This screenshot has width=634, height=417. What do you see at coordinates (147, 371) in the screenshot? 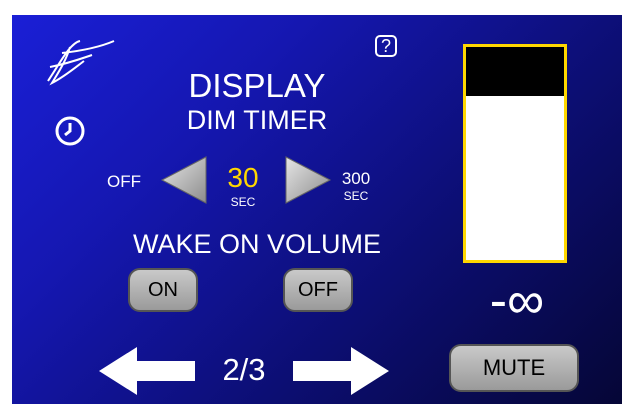
I see `previous-page-arrow` at bounding box center [147, 371].